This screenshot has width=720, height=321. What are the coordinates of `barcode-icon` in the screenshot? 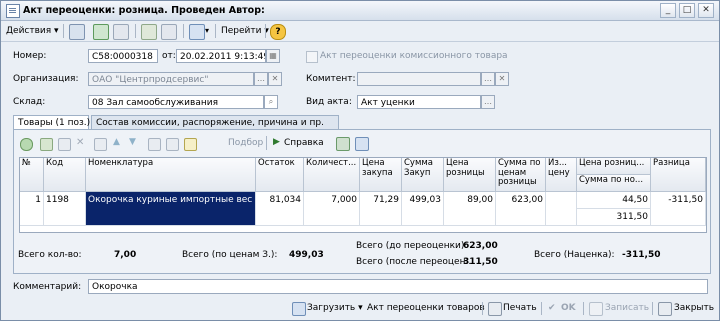 It's located at (190, 144).